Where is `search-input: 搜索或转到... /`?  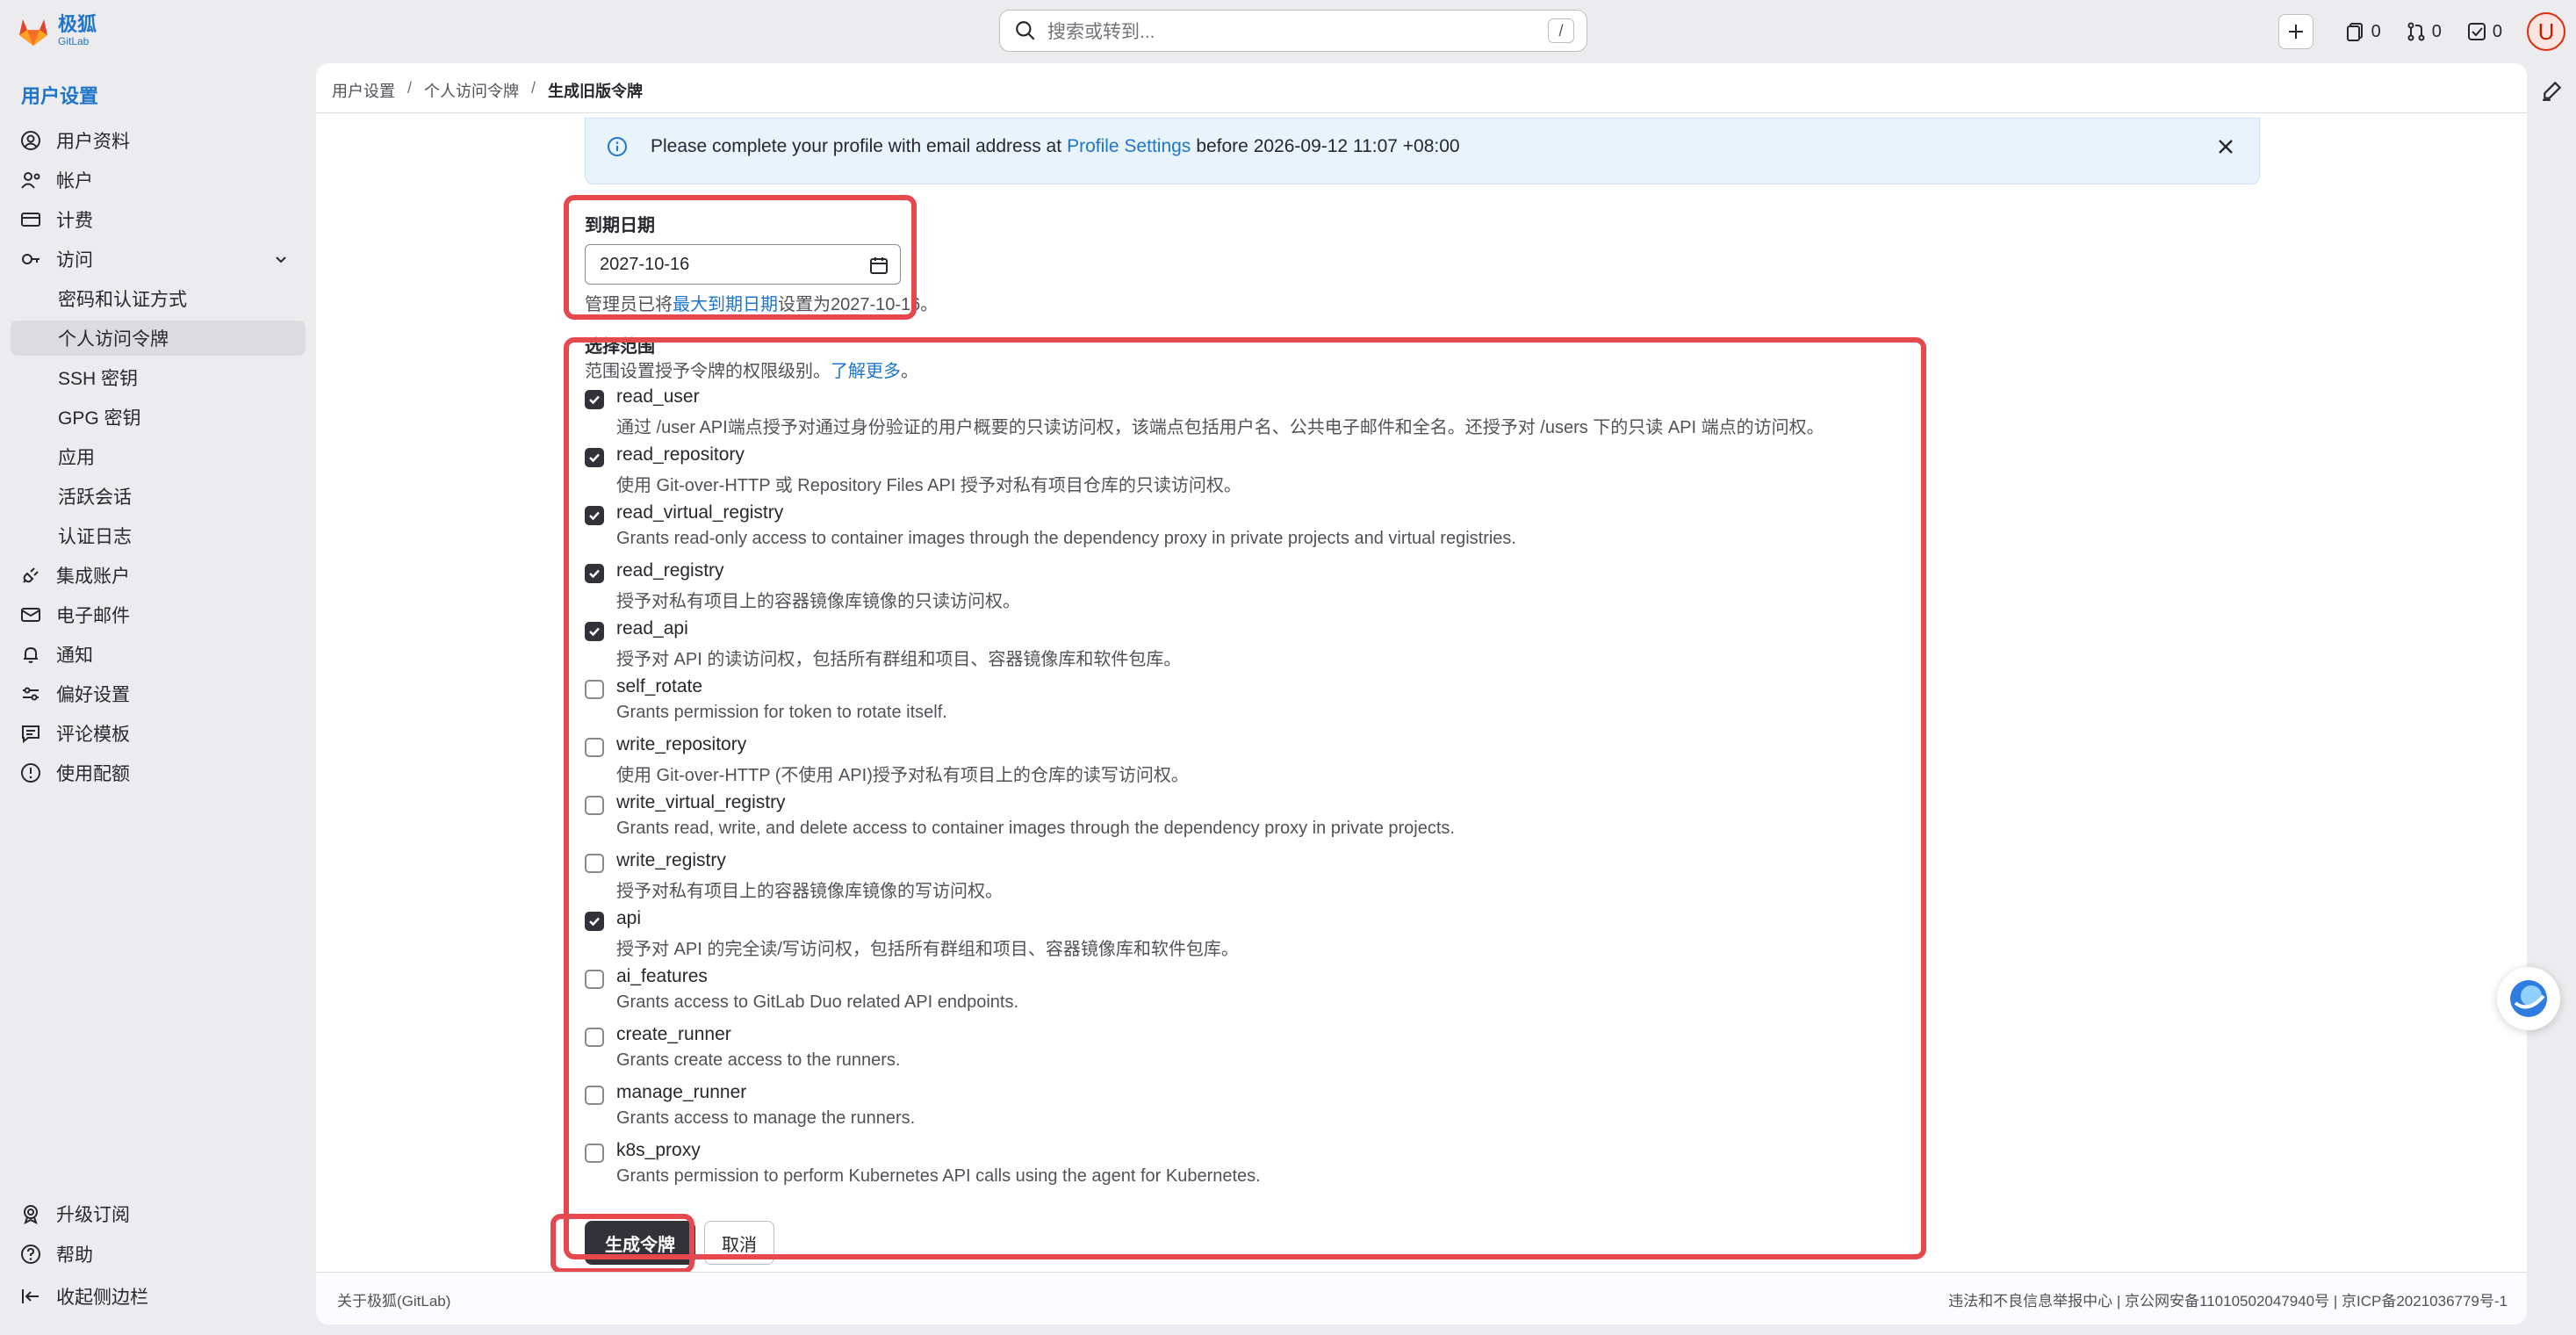 search-input: 搜索或转到... / is located at coordinates (1293, 31).